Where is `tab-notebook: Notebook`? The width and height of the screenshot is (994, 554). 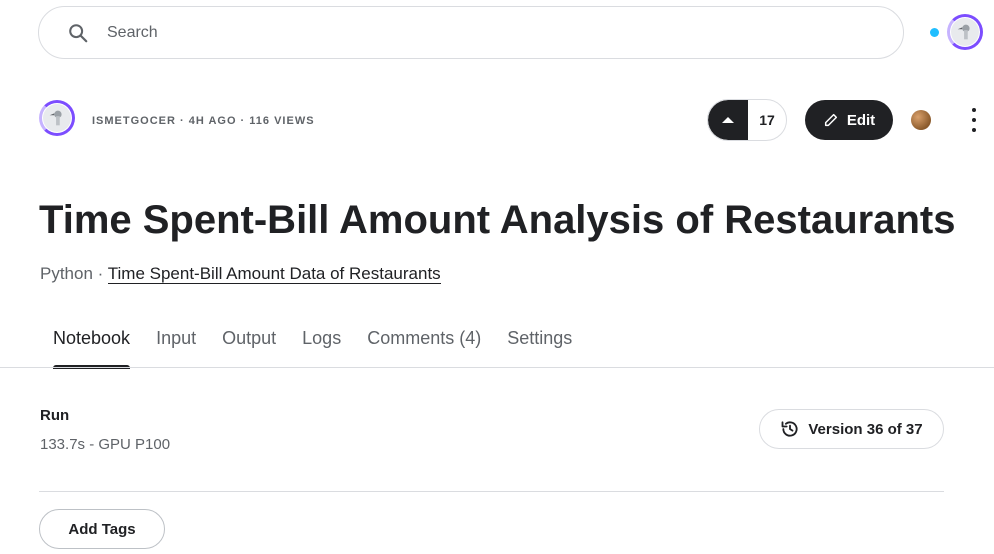 tab-notebook: Notebook is located at coordinates (91, 345).